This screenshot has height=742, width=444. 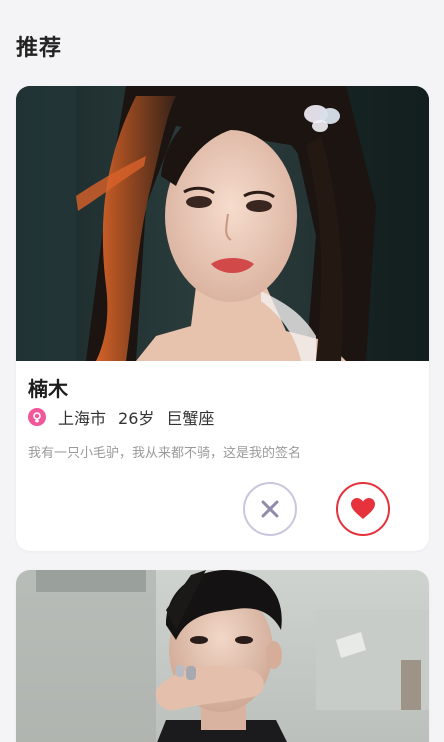 I want to click on like-button, so click(x=363, y=509).